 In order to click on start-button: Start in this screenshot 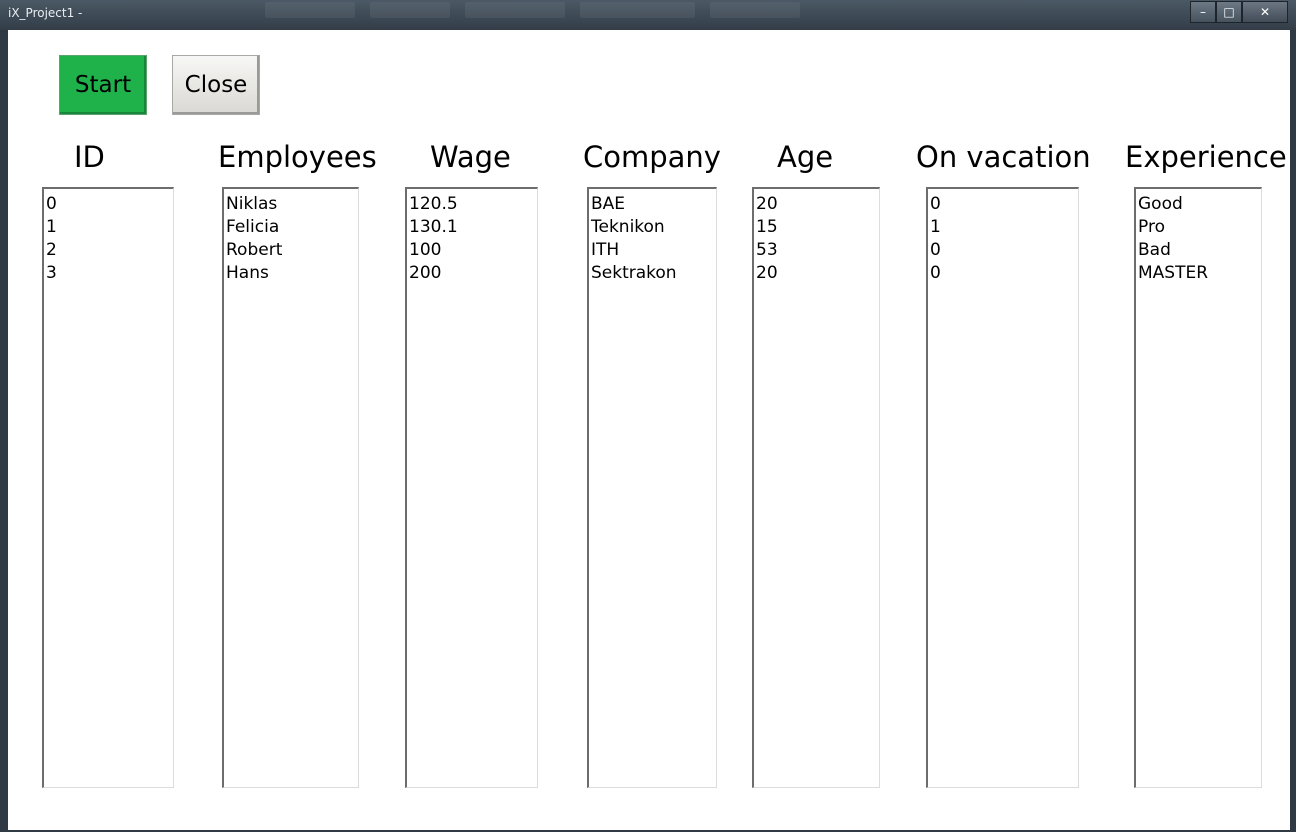, I will do `click(103, 85)`.